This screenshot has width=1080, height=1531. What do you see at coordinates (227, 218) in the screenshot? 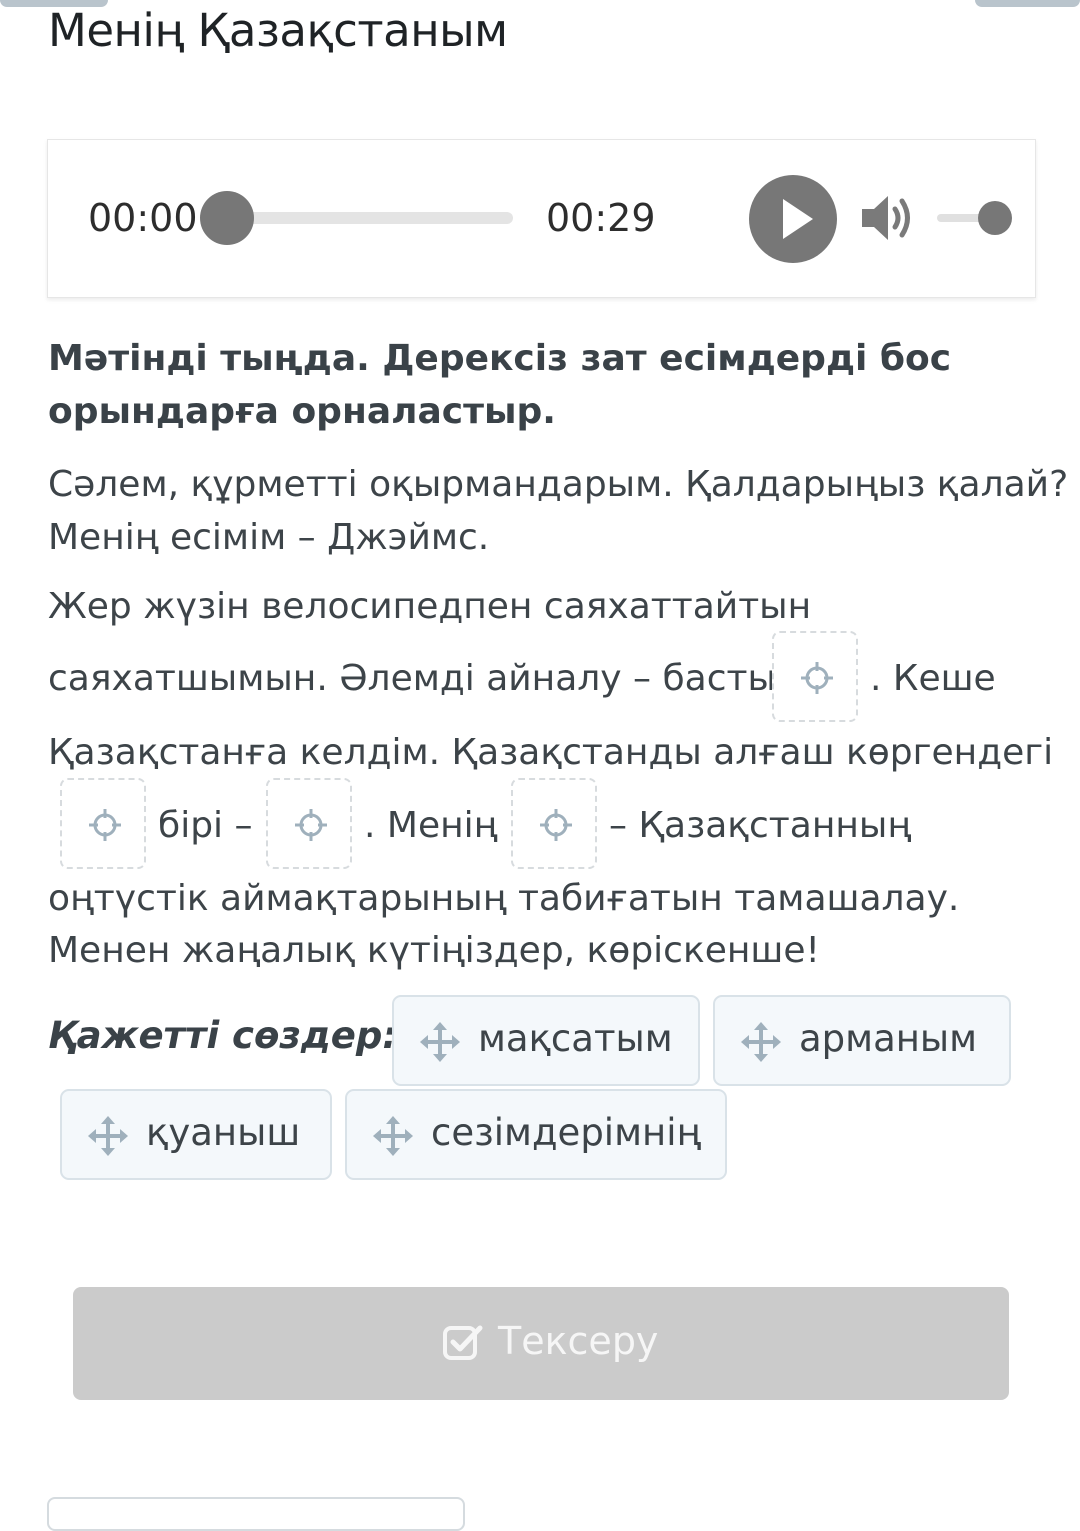
I see `seek-handle` at bounding box center [227, 218].